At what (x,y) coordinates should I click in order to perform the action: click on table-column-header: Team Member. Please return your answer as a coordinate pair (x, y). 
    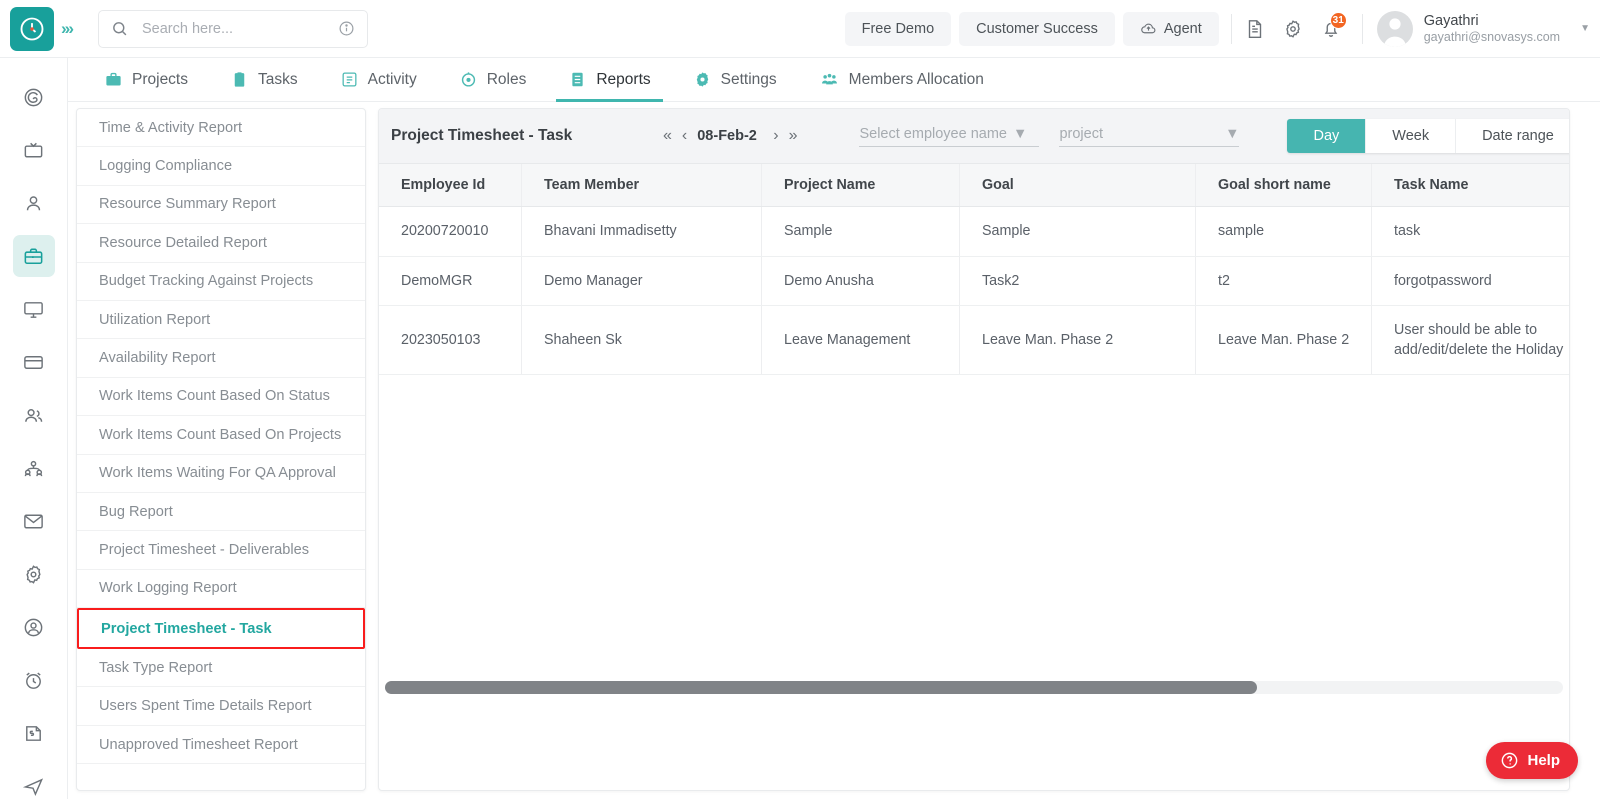
    Looking at the image, I should click on (642, 185).